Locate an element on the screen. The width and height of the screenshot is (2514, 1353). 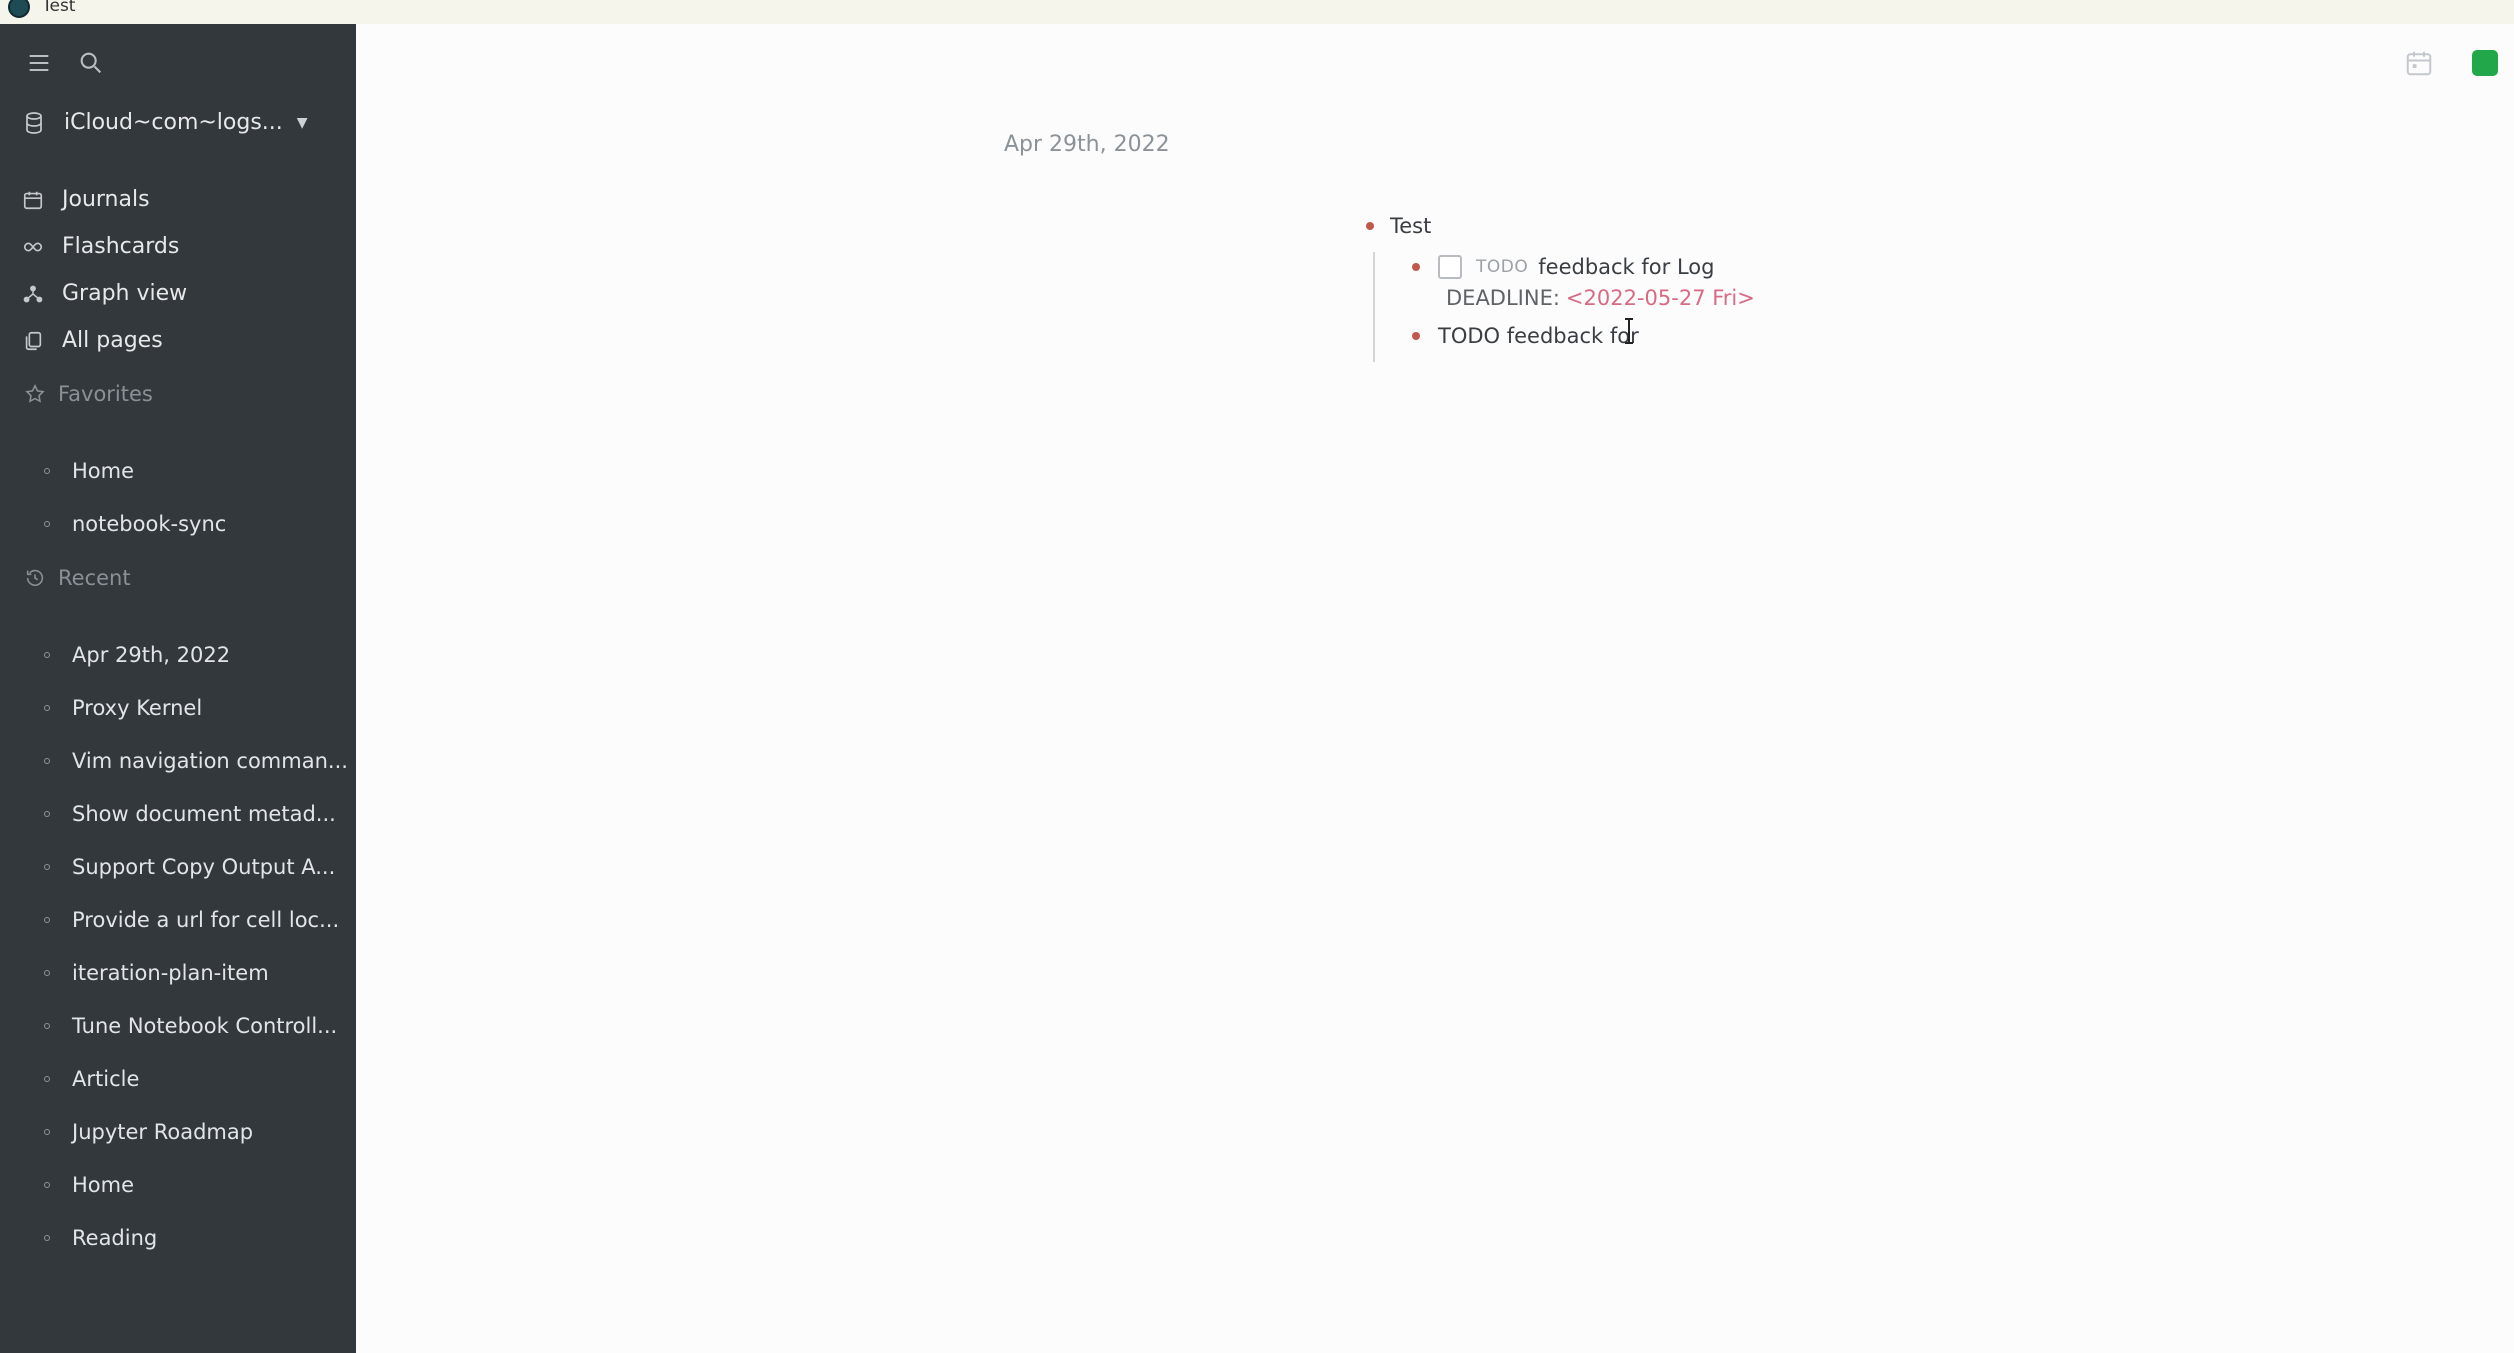
search-icon is located at coordinates (91, 63).